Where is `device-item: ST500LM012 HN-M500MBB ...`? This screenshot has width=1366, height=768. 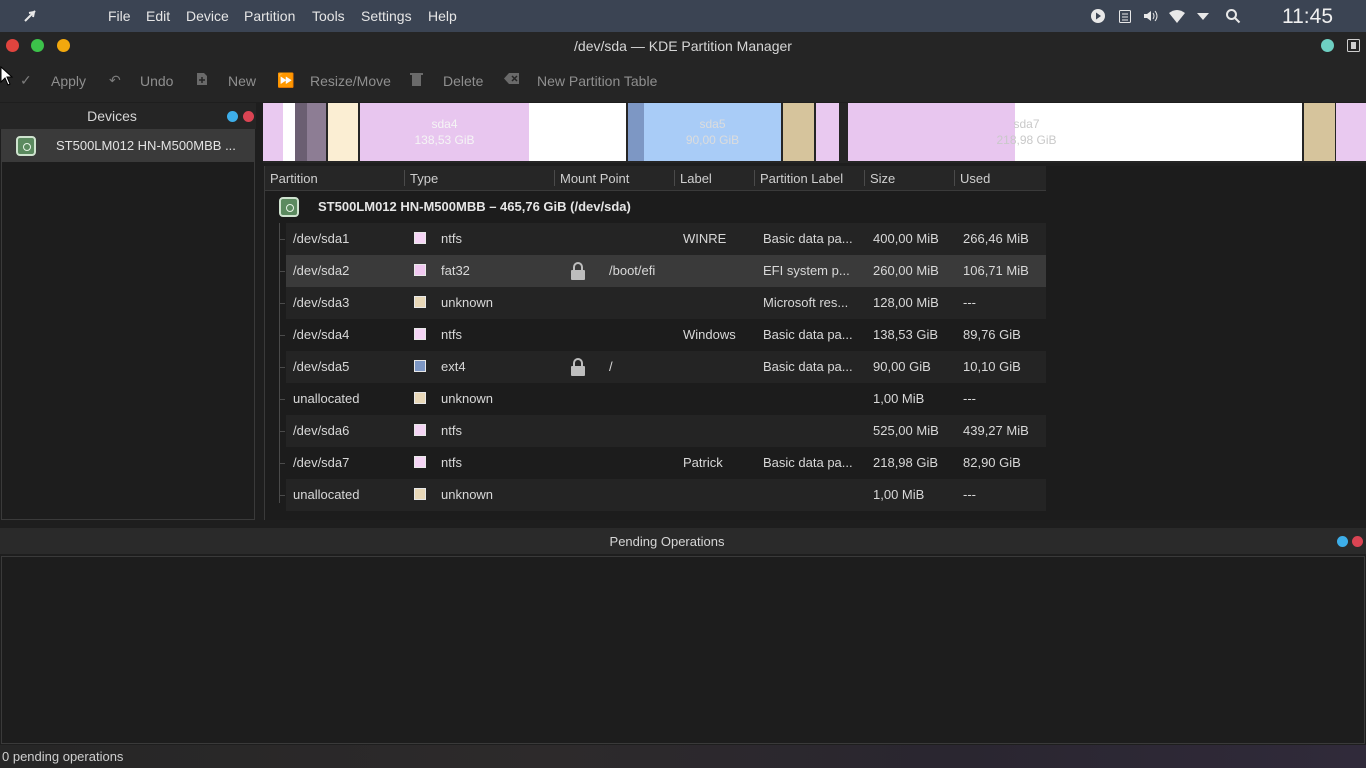 device-item: ST500LM012 HN-M500MBB ... is located at coordinates (128, 146).